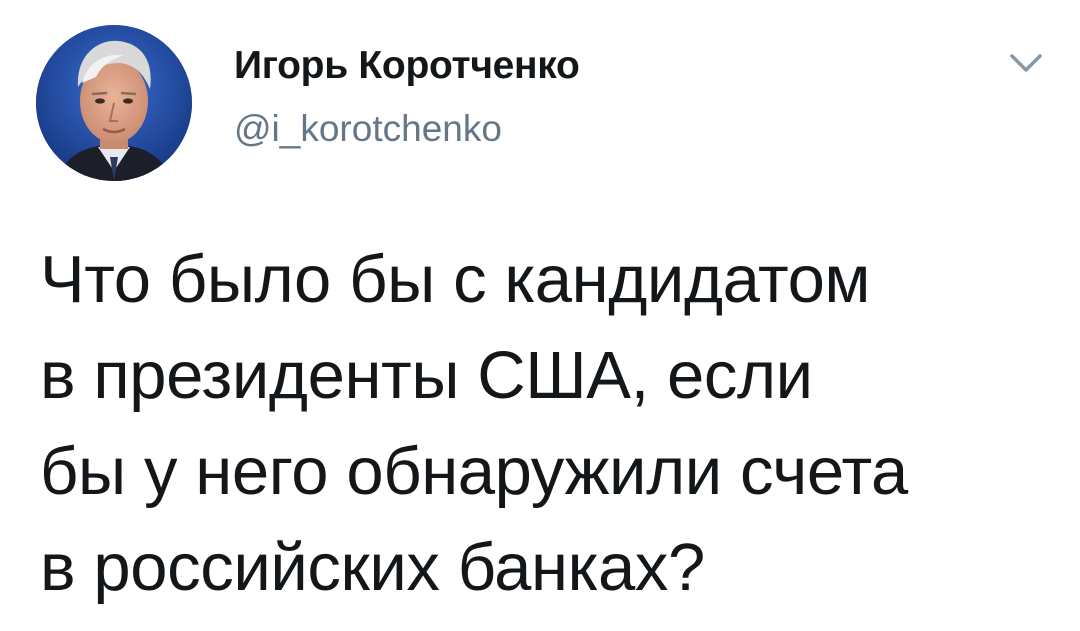 The height and width of the screenshot is (631, 1080). I want to click on chevron-down-icon, so click(1026, 64).